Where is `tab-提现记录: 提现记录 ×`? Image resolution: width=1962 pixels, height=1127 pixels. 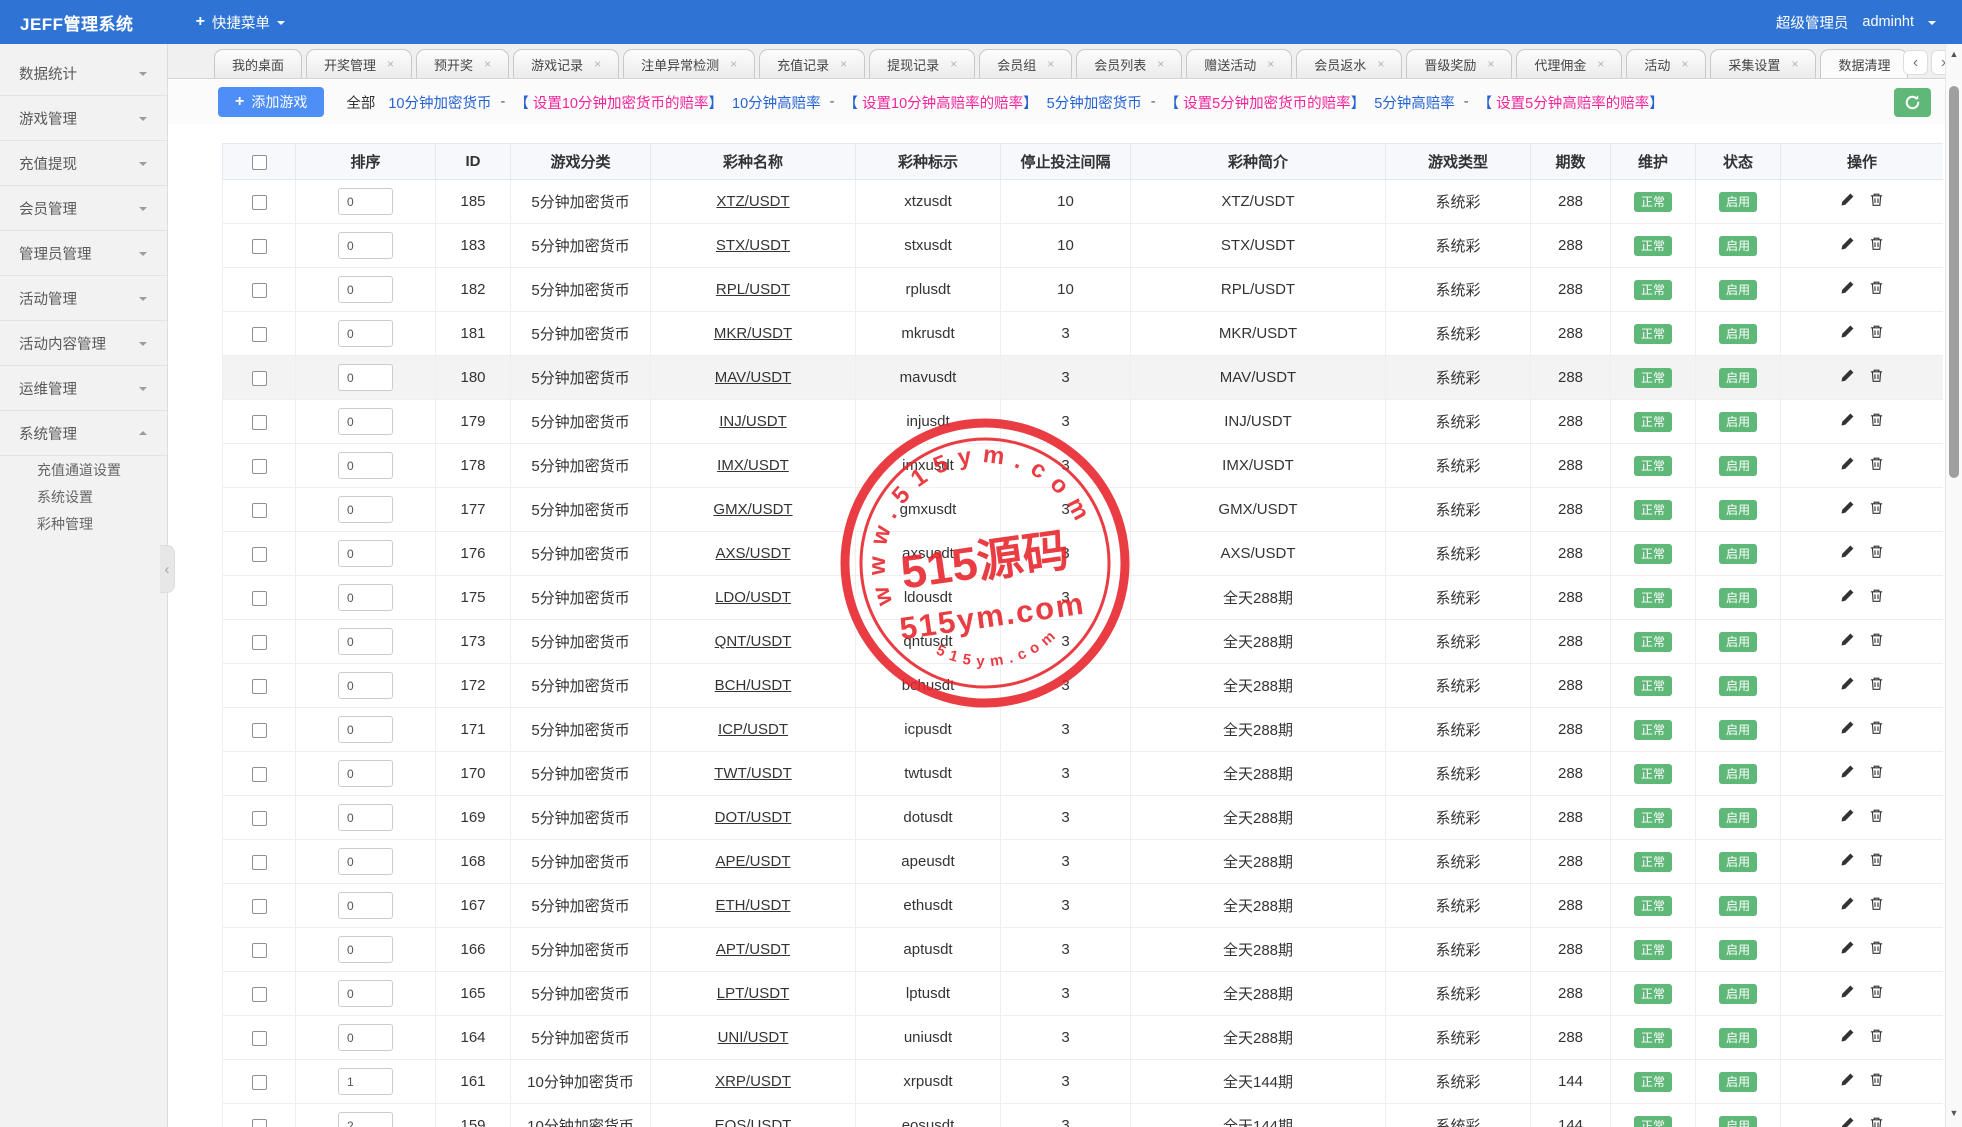
tab-提现记录: 提现记录 × is located at coordinates (922, 63).